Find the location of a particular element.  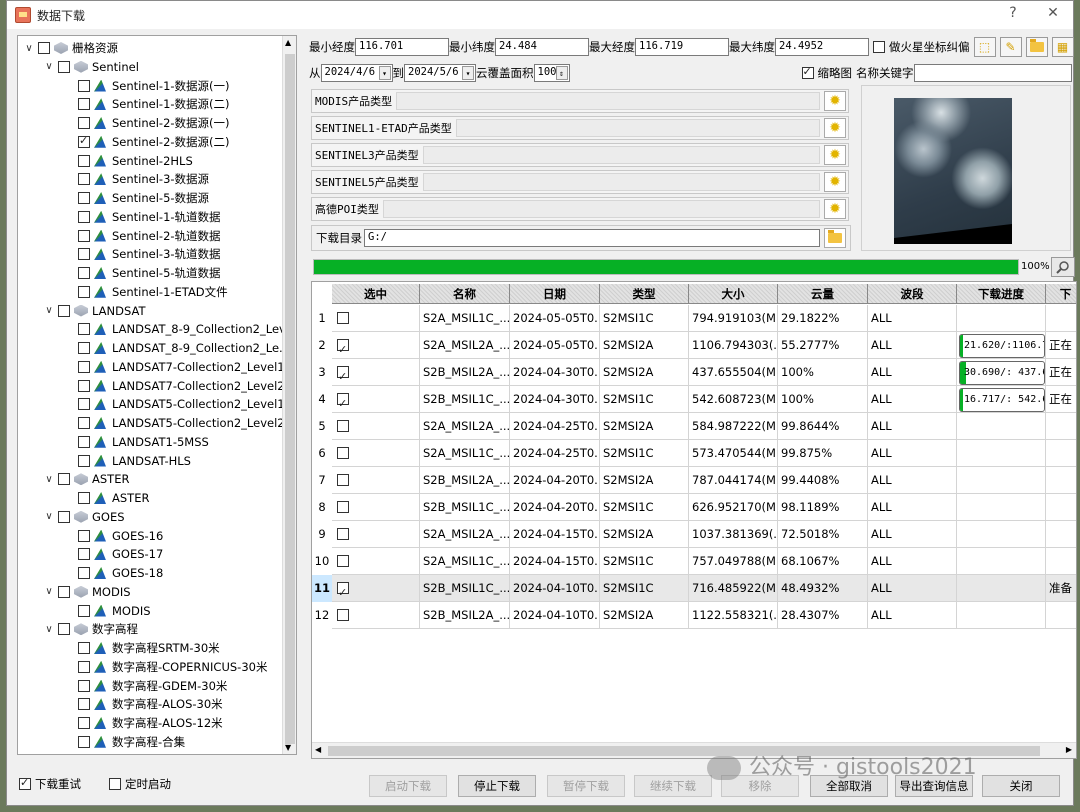

pick-location-icon: ✎ is located at coordinates (1010, 47).